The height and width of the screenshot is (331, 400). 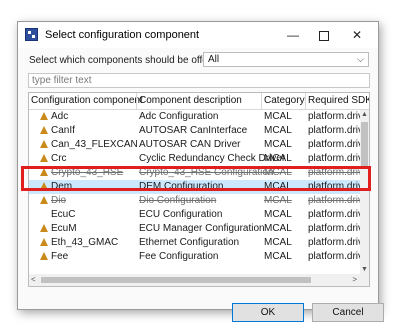 I want to click on row-description: ECU Configuration, so click(x=181, y=214).